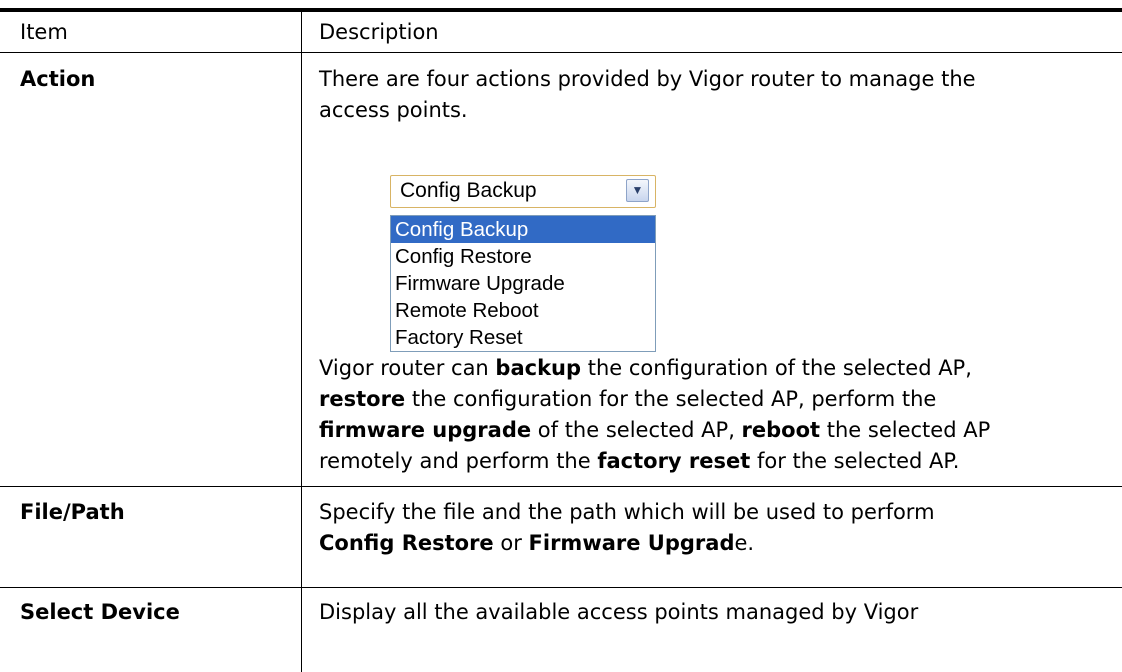 This screenshot has height=672, width=1122. Describe the element at coordinates (468, 190) in the screenshot. I see `action-select-value: Config Backup` at that location.